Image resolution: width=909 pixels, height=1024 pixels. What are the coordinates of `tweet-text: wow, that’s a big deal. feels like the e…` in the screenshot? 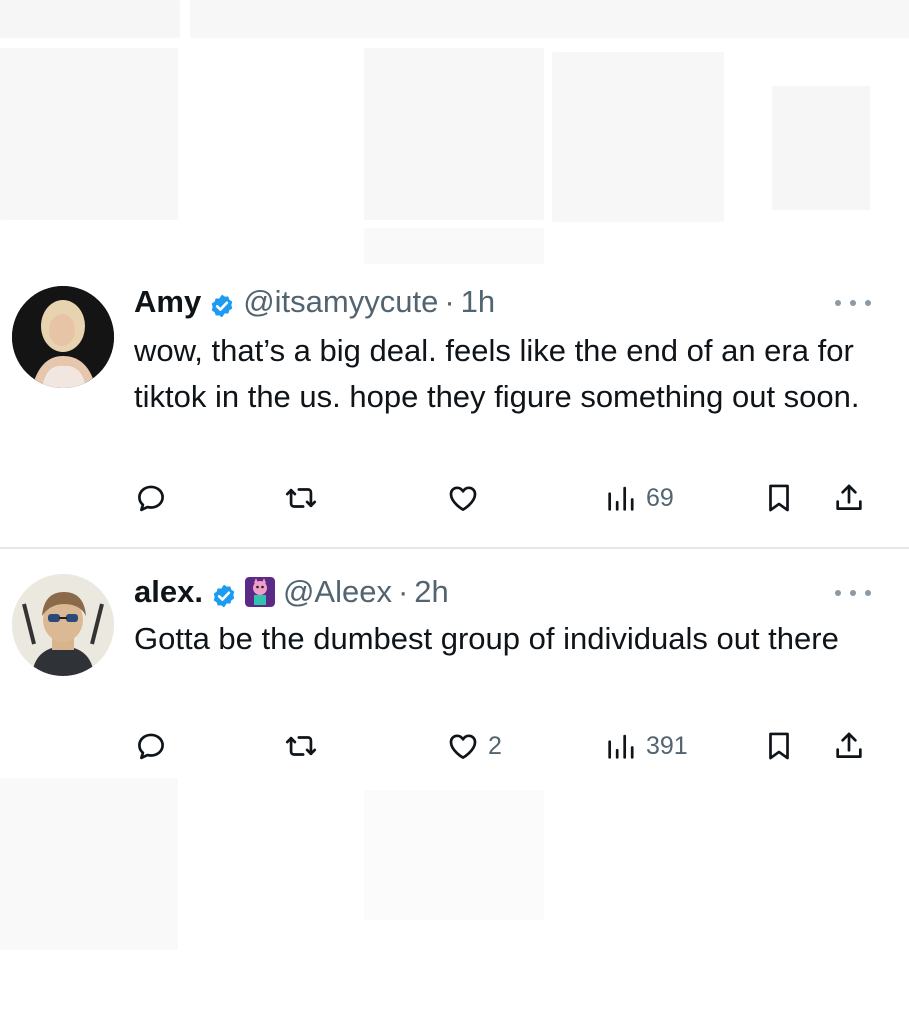 It's located at (497, 373).